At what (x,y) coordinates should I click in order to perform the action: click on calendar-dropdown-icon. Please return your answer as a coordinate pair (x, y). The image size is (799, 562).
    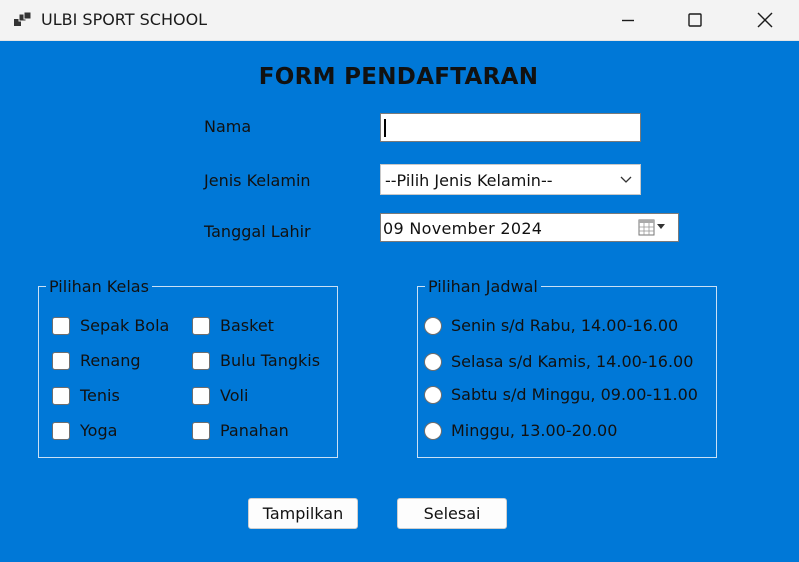
    Looking at the image, I should click on (653, 228).